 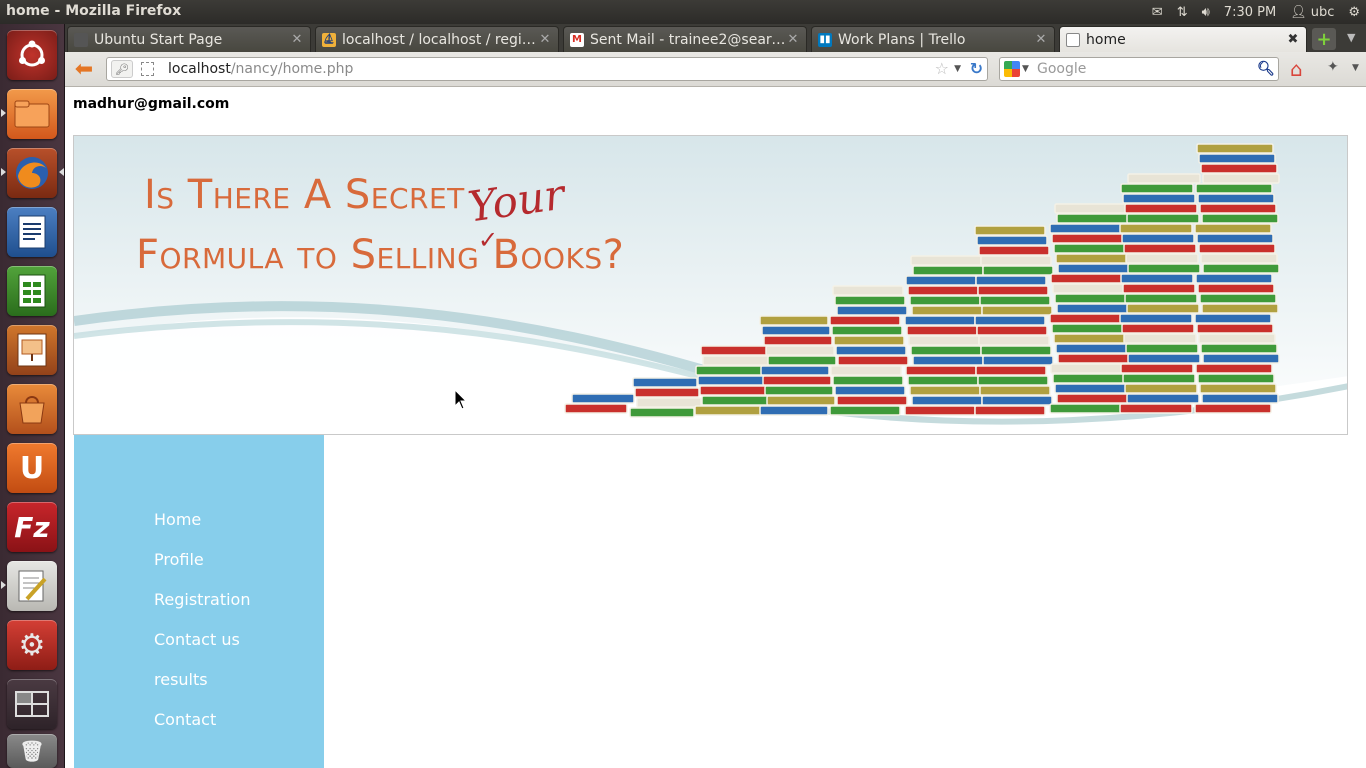 What do you see at coordinates (32, 704) in the screenshot?
I see `workspace-switcher-button` at bounding box center [32, 704].